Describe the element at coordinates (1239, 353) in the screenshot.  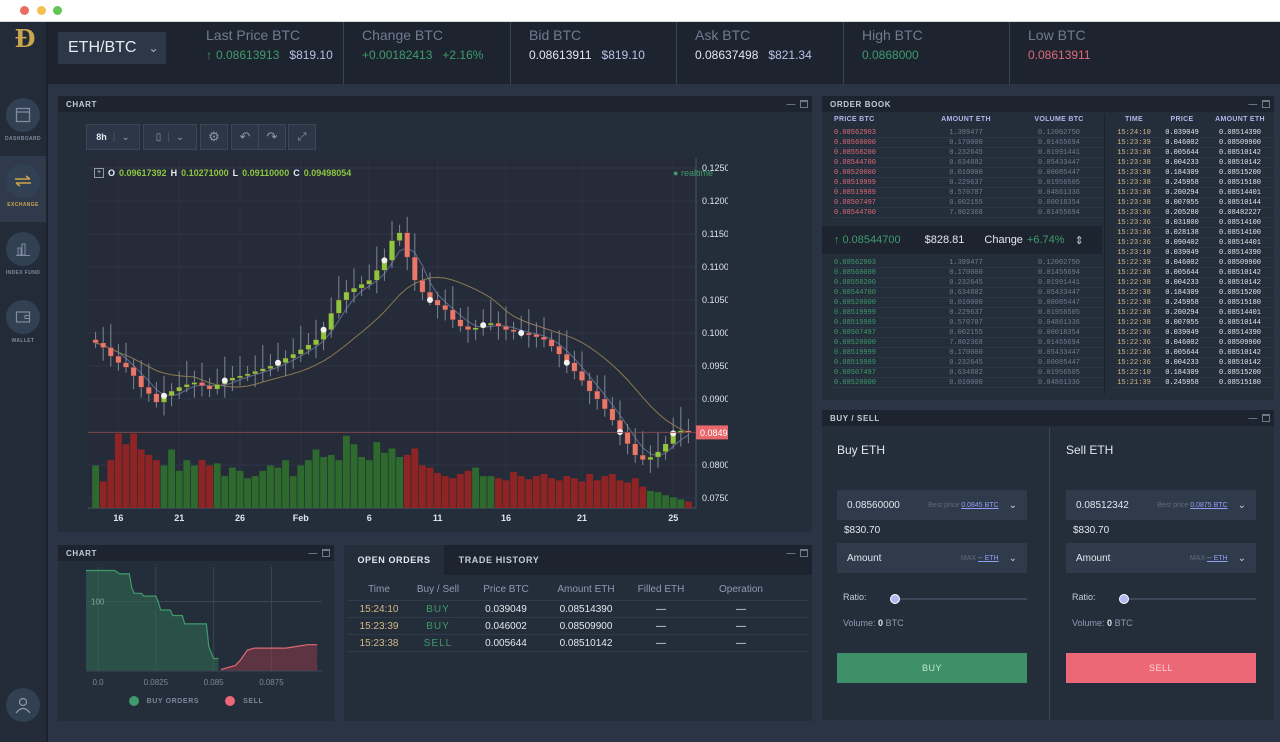
I see `trade-amount: 0.08510142` at that location.